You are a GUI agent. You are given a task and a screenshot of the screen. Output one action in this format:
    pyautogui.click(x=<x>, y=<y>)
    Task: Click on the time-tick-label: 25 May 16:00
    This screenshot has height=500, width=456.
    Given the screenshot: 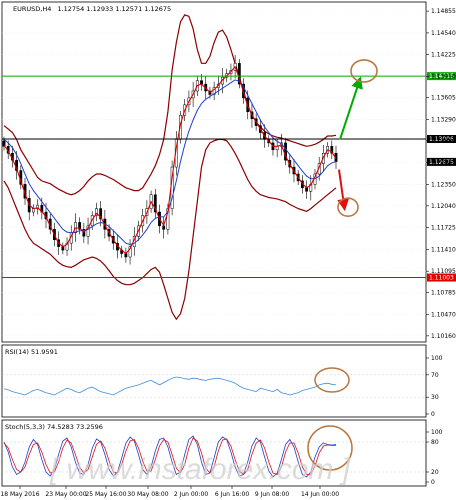 What is the action you would take?
    pyautogui.click(x=105, y=494)
    